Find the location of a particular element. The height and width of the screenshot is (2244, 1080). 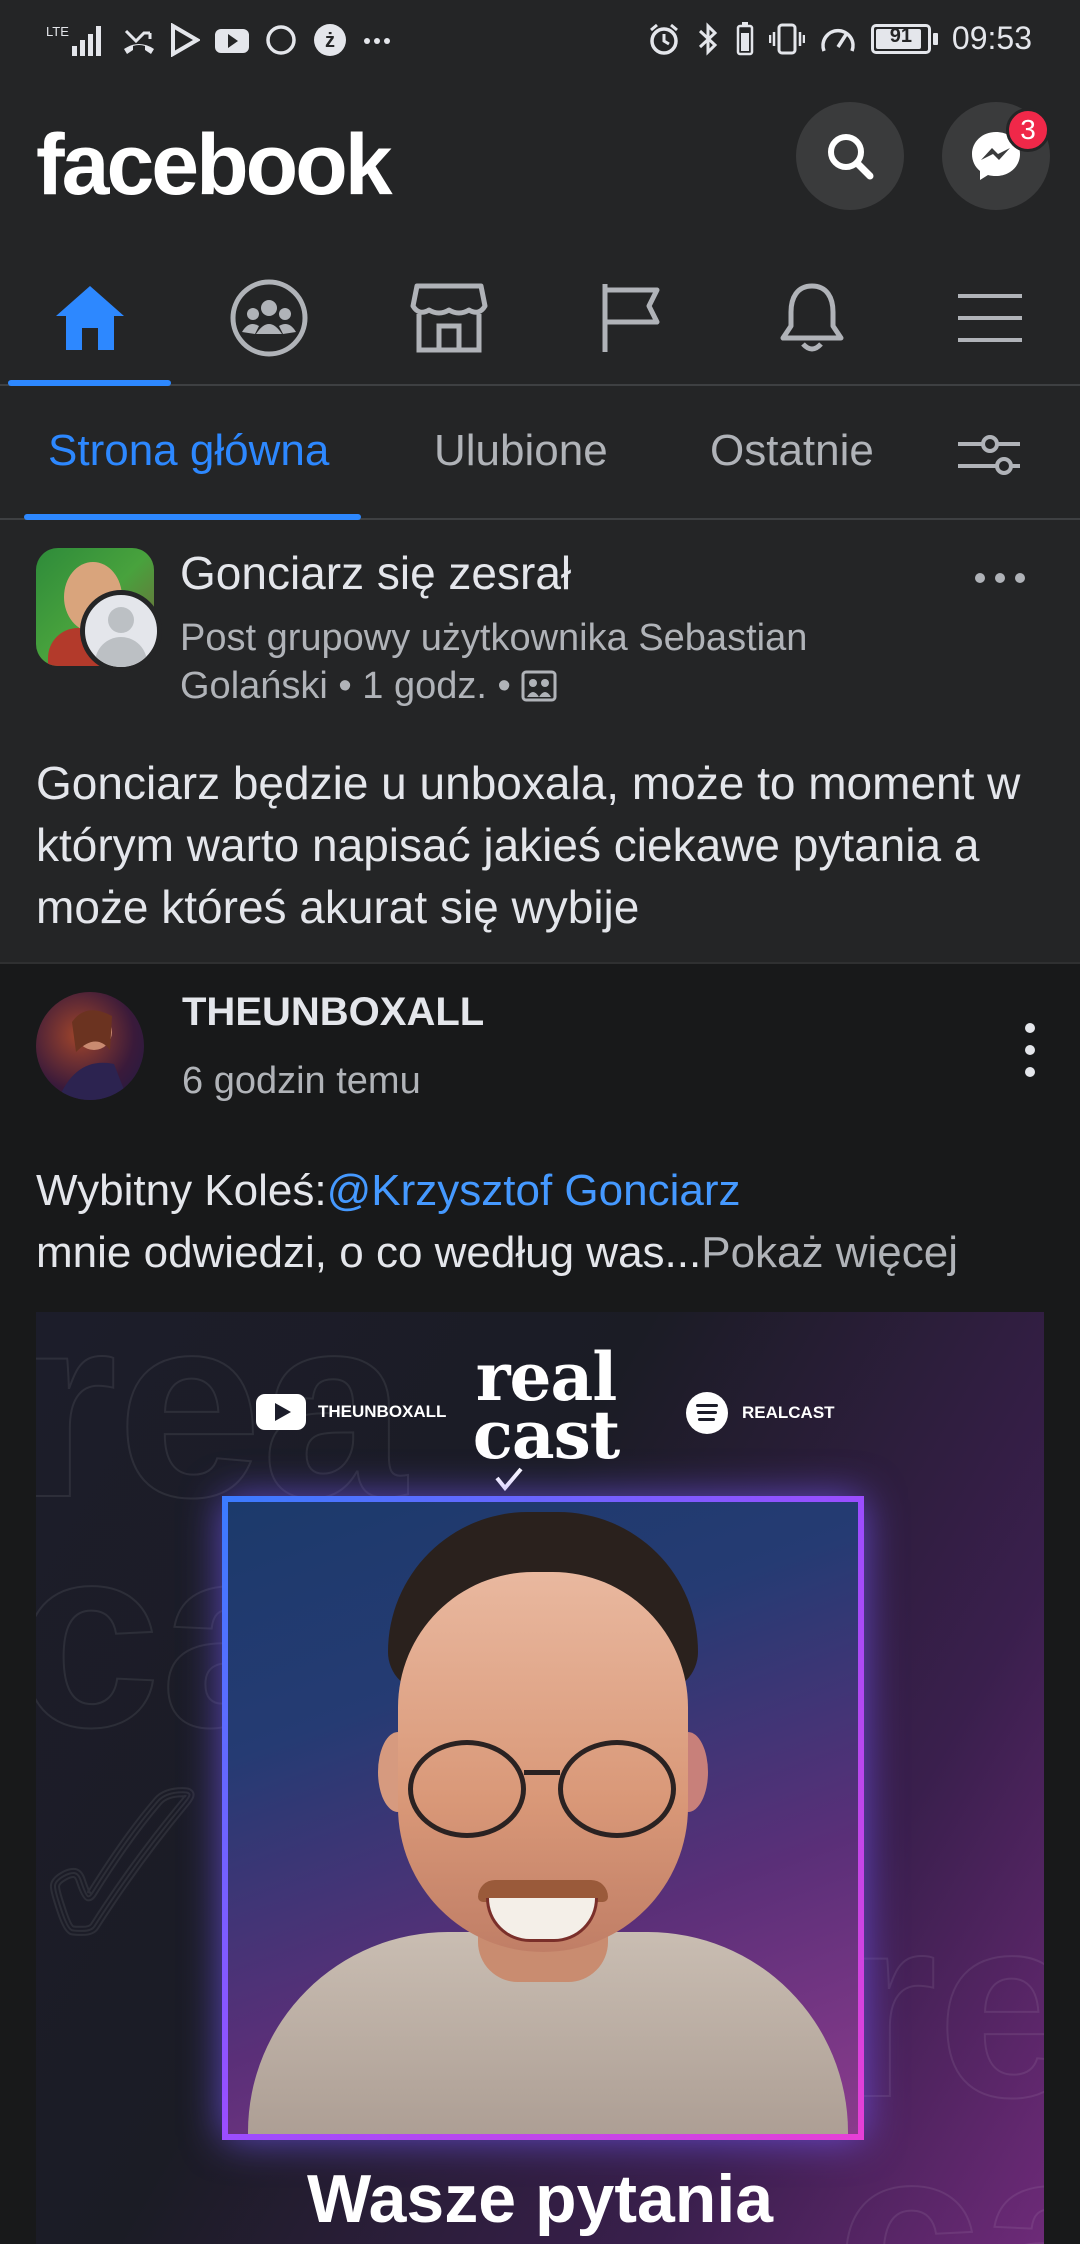

thumb-spotify-badge: REALCAST is located at coordinates (760, 1413).